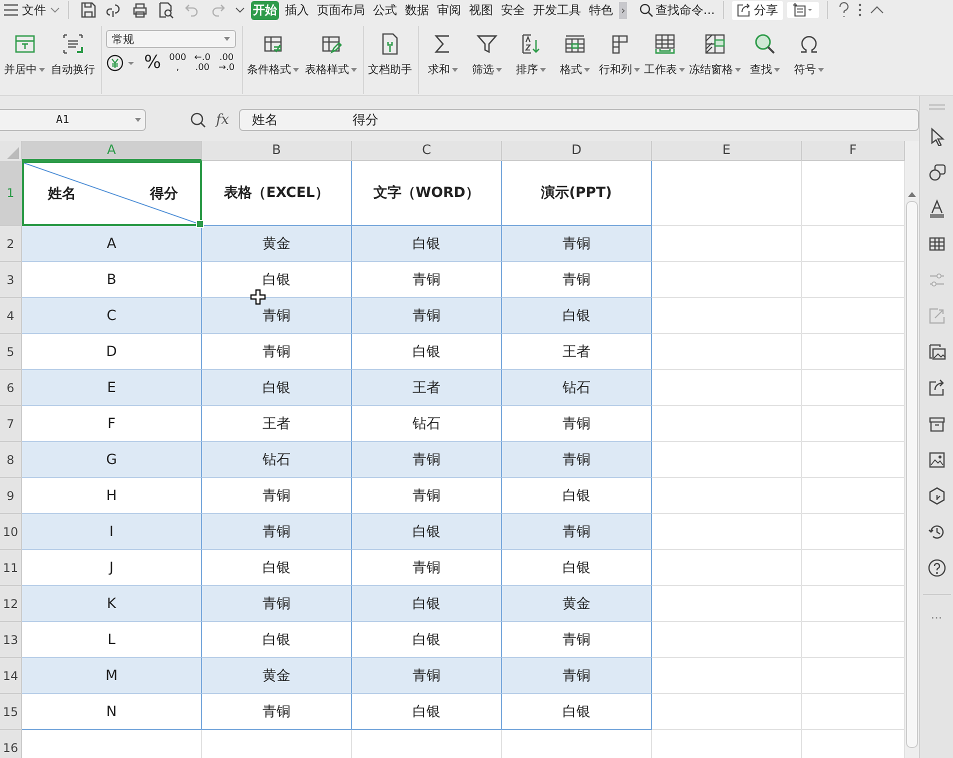  What do you see at coordinates (153, 62) in the screenshot?
I see `percent-button: %` at bounding box center [153, 62].